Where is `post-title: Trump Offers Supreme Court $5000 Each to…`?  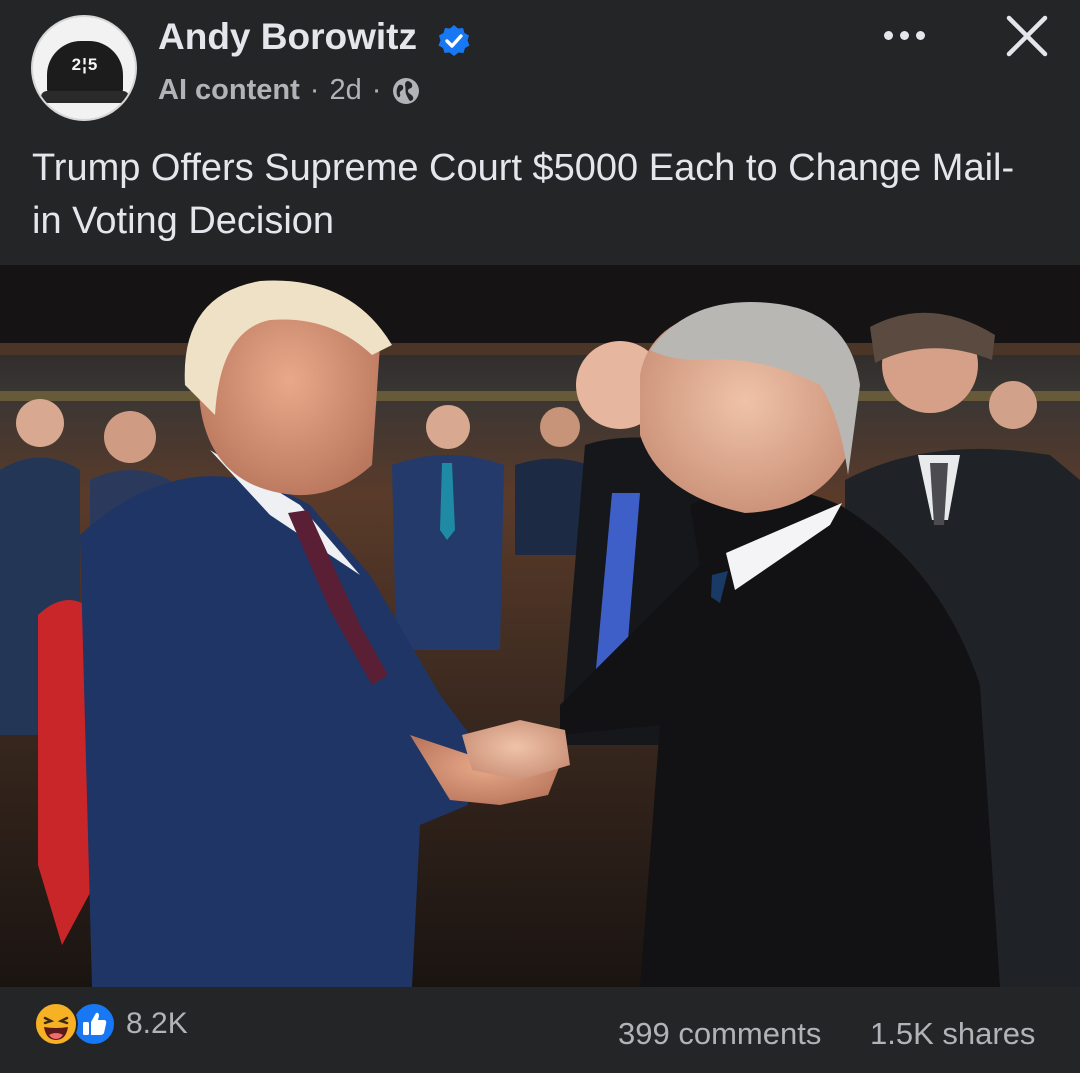 post-title: Trump Offers Supreme Court $5000 Each to… is located at coordinates (523, 194).